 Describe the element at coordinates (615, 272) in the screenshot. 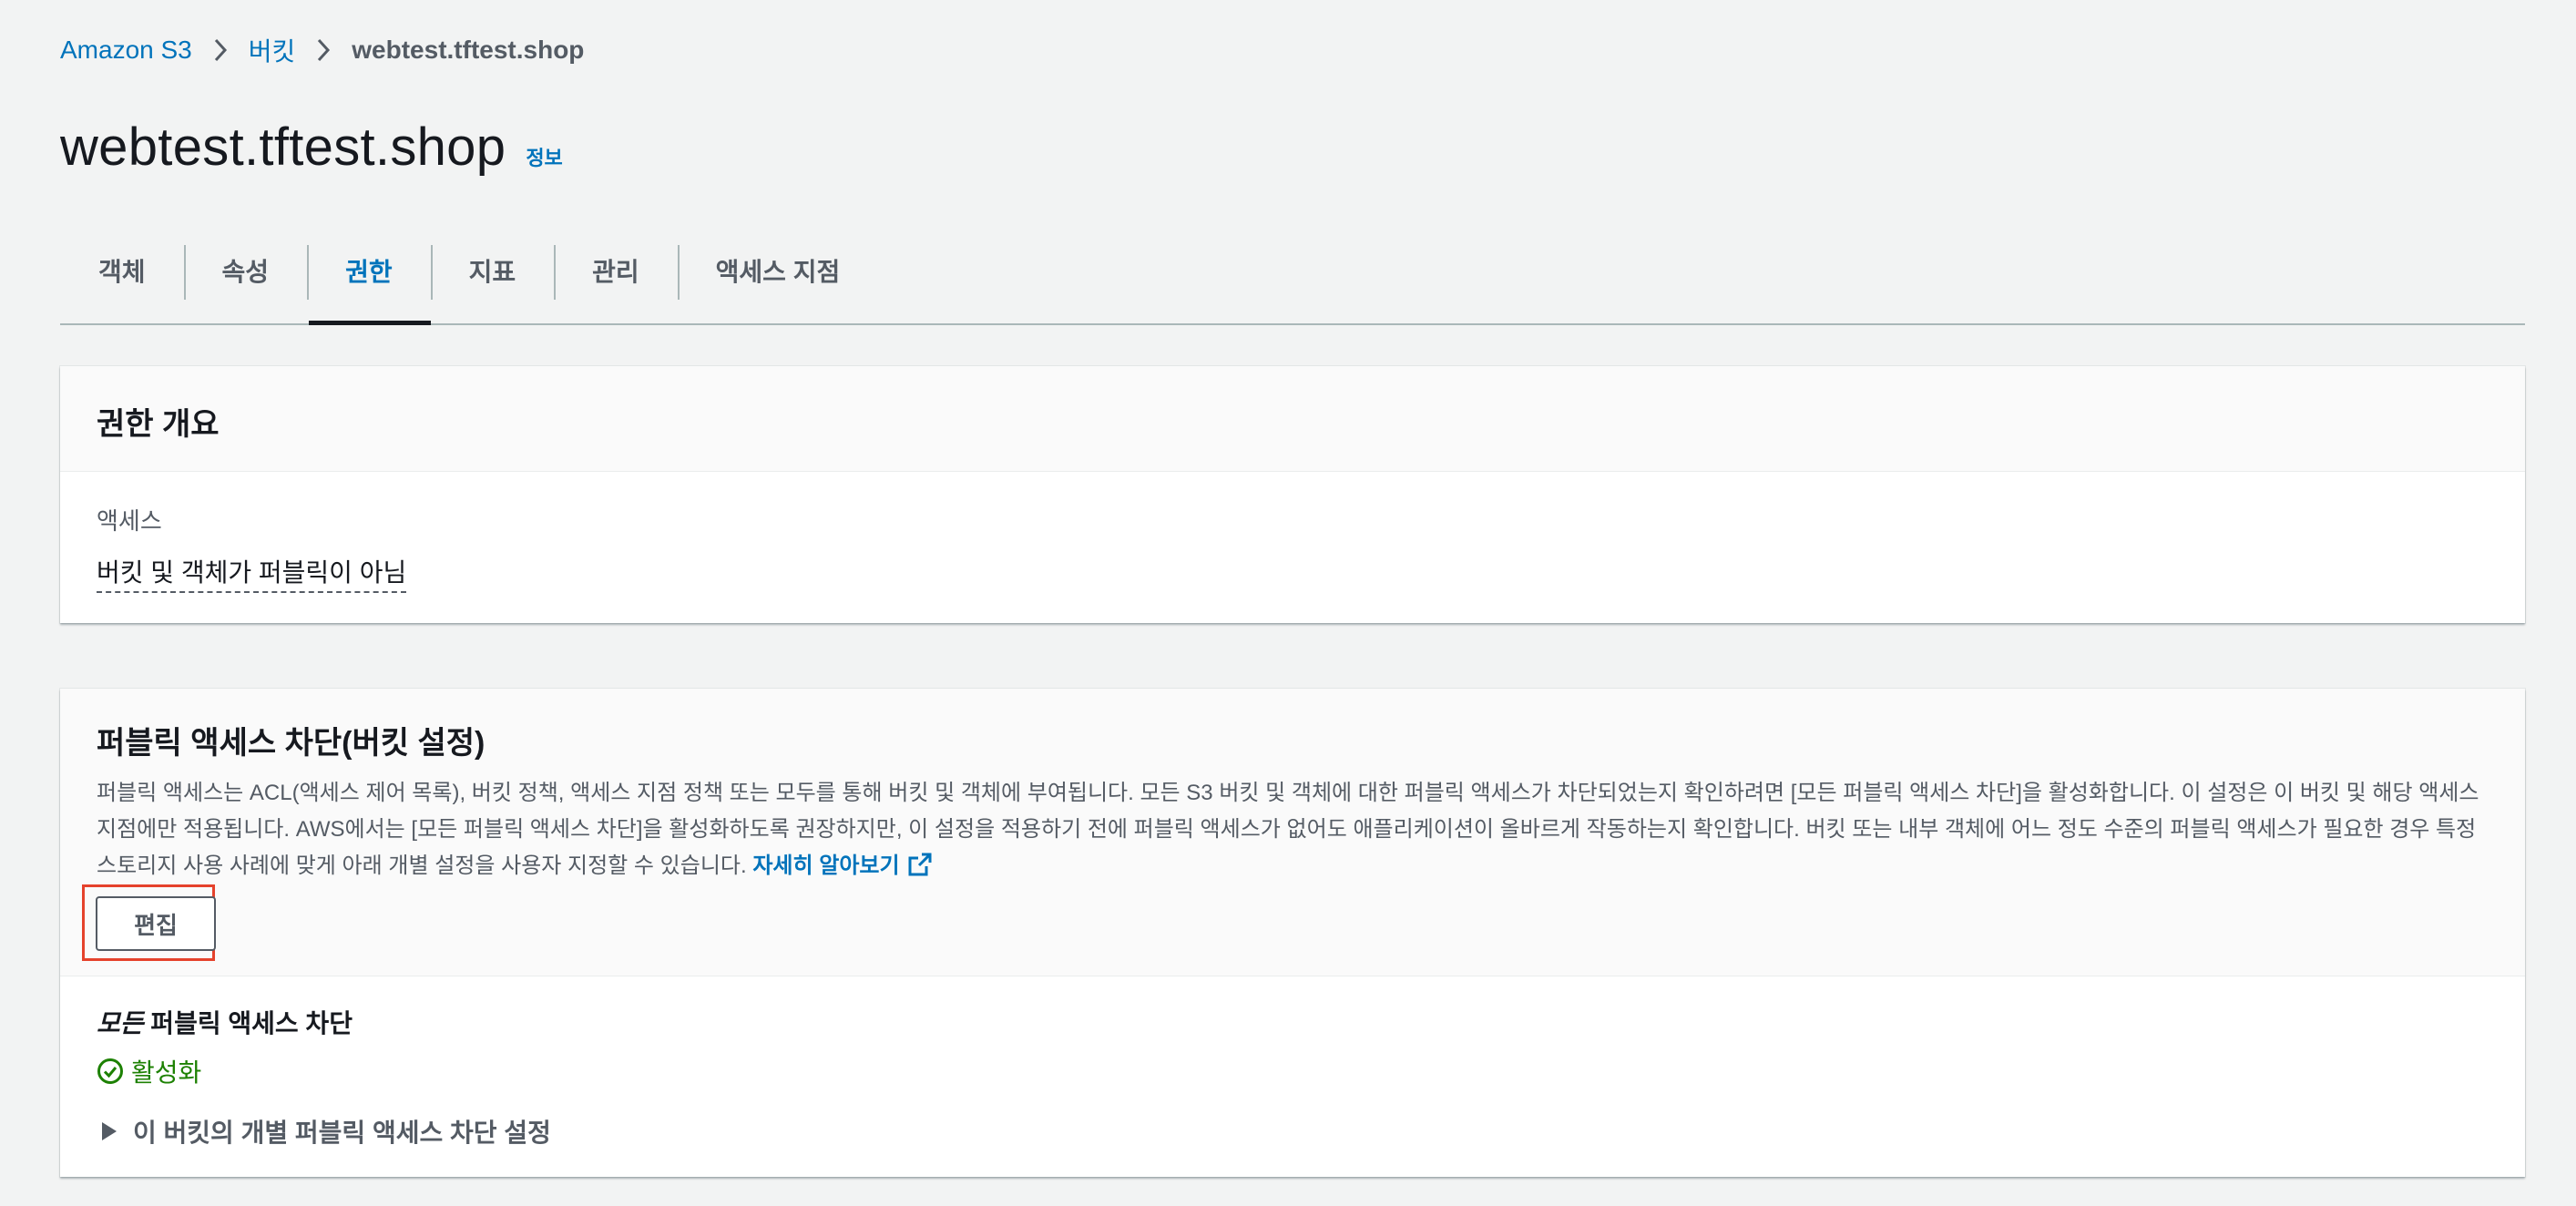

I see `tab-label: 관리` at that location.